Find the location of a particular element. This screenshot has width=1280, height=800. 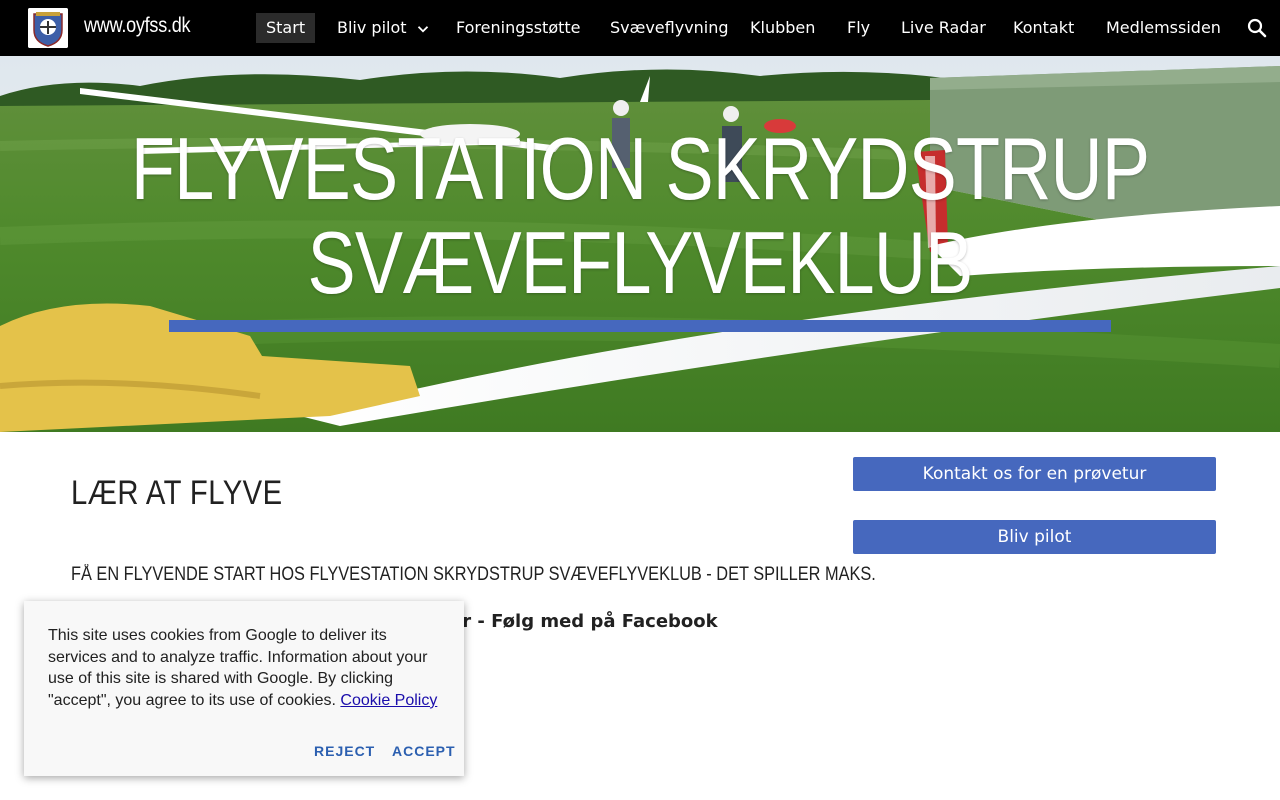

club-crest-icon is located at coordinates (48, 28).